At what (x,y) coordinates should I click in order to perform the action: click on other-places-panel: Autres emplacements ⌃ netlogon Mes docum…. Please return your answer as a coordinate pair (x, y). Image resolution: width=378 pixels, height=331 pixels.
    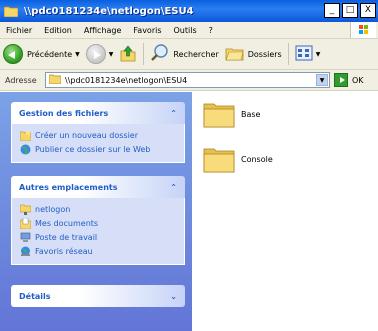
    Looking at the image, I should click on (98, 220).